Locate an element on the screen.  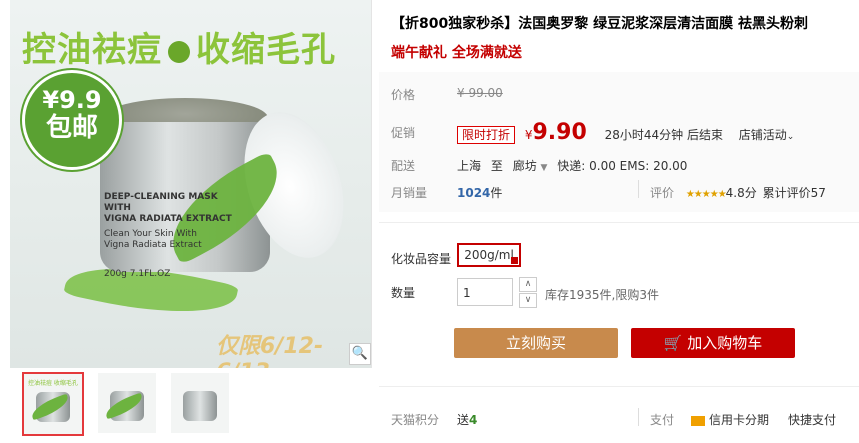
credit-installment-link: 信用卡分期 is located at coordinates (730, 419).